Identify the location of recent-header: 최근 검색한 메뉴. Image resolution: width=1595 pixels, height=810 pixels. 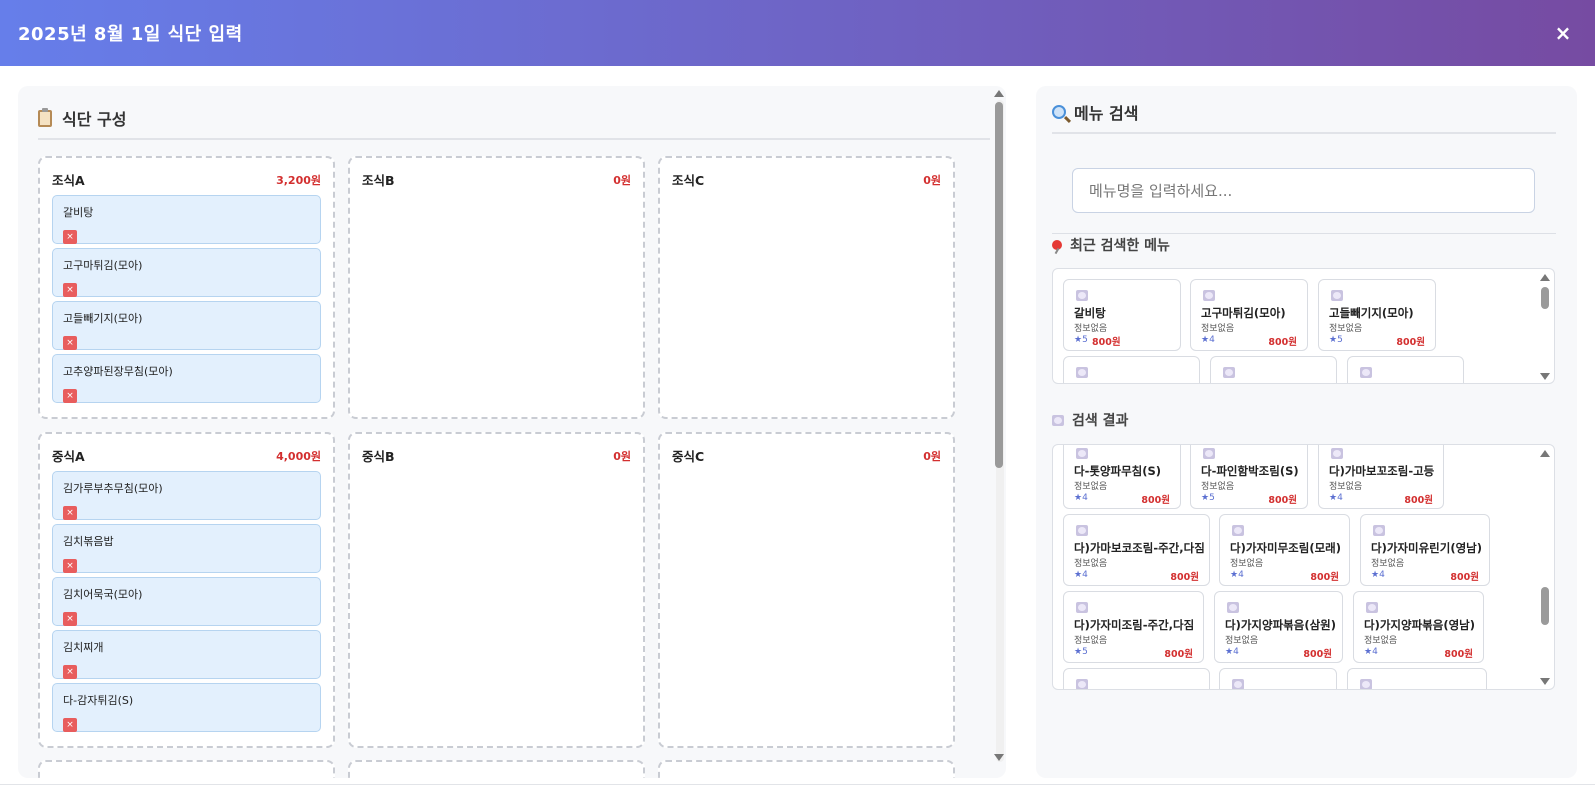
(1111, 245).